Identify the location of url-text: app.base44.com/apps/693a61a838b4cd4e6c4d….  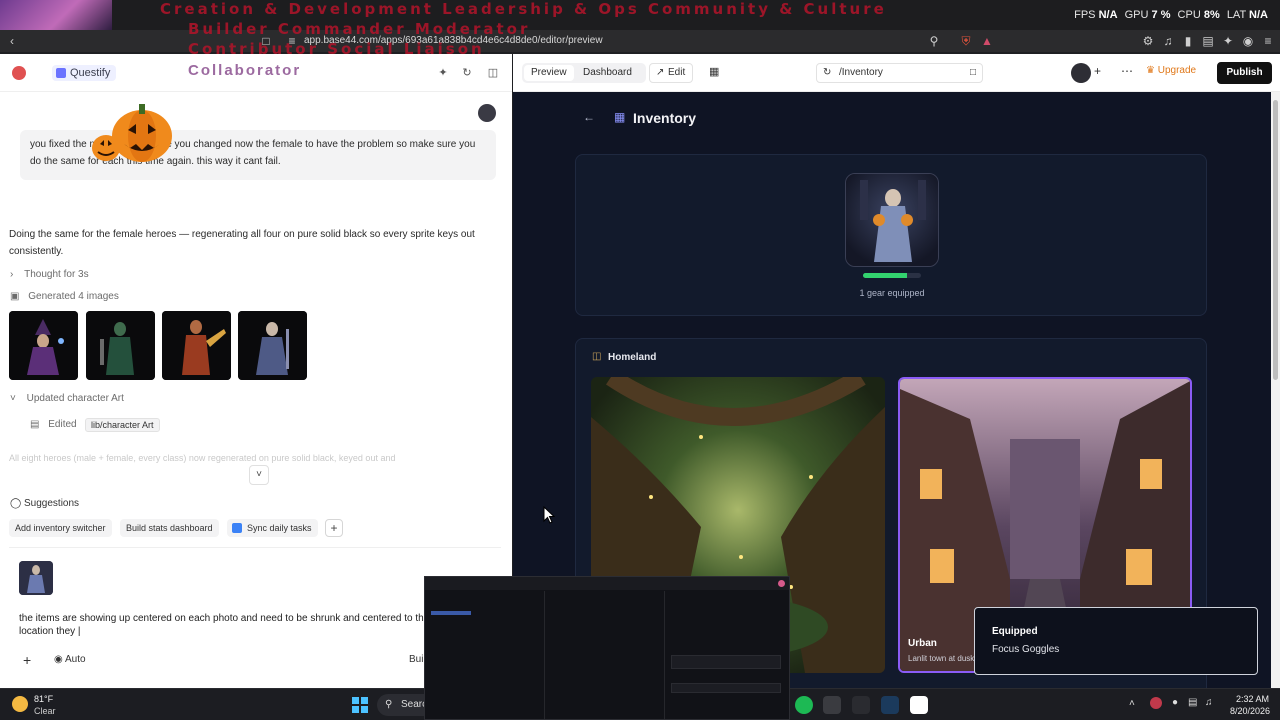
(453, 40).